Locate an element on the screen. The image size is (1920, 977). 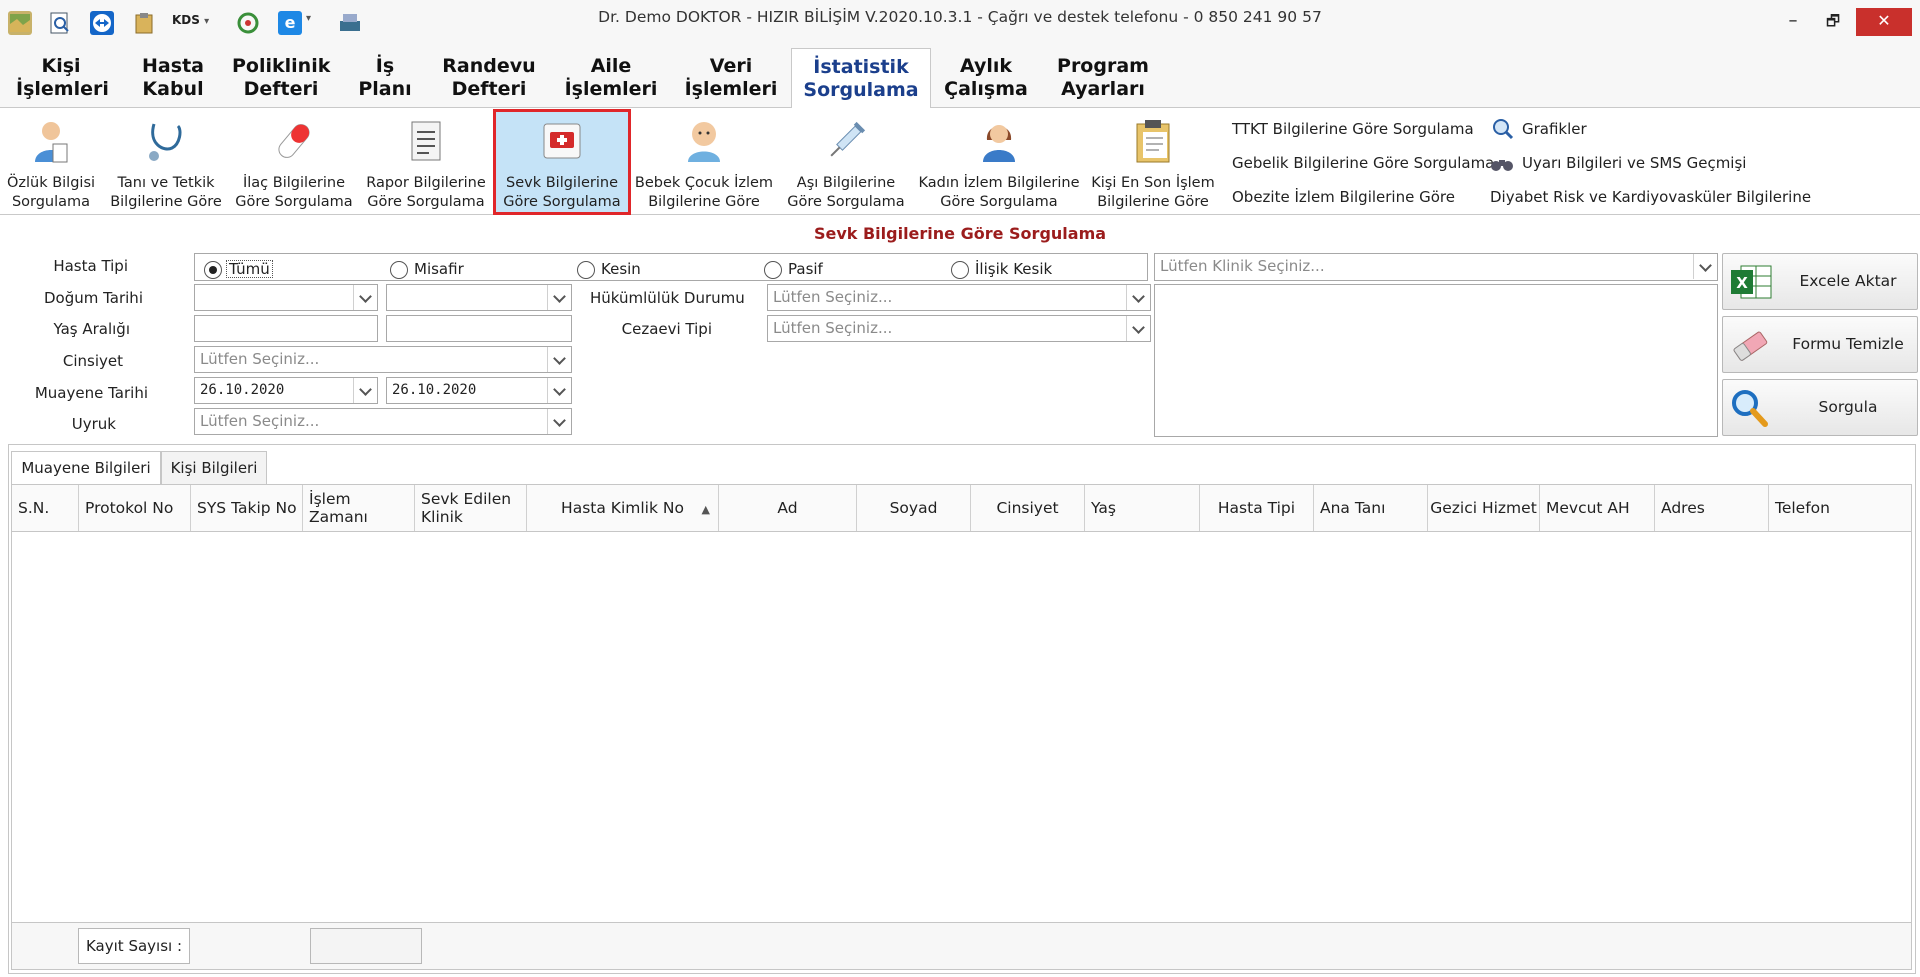
yas-max-input is located at coordinates (479, 328).